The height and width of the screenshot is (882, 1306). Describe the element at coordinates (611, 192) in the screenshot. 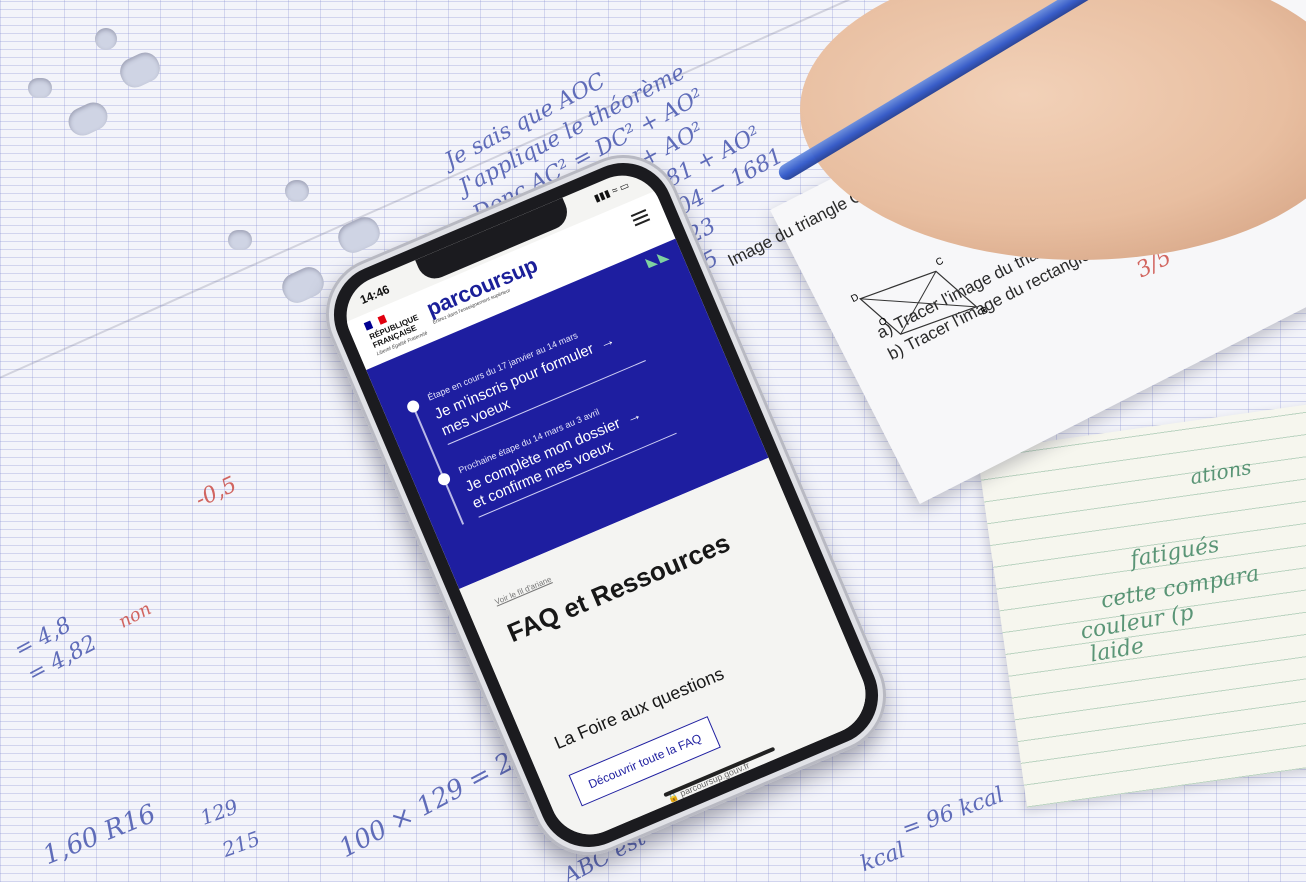

I see `status-signal-icon: ▮▮▮ ≈ ▭` at that location.